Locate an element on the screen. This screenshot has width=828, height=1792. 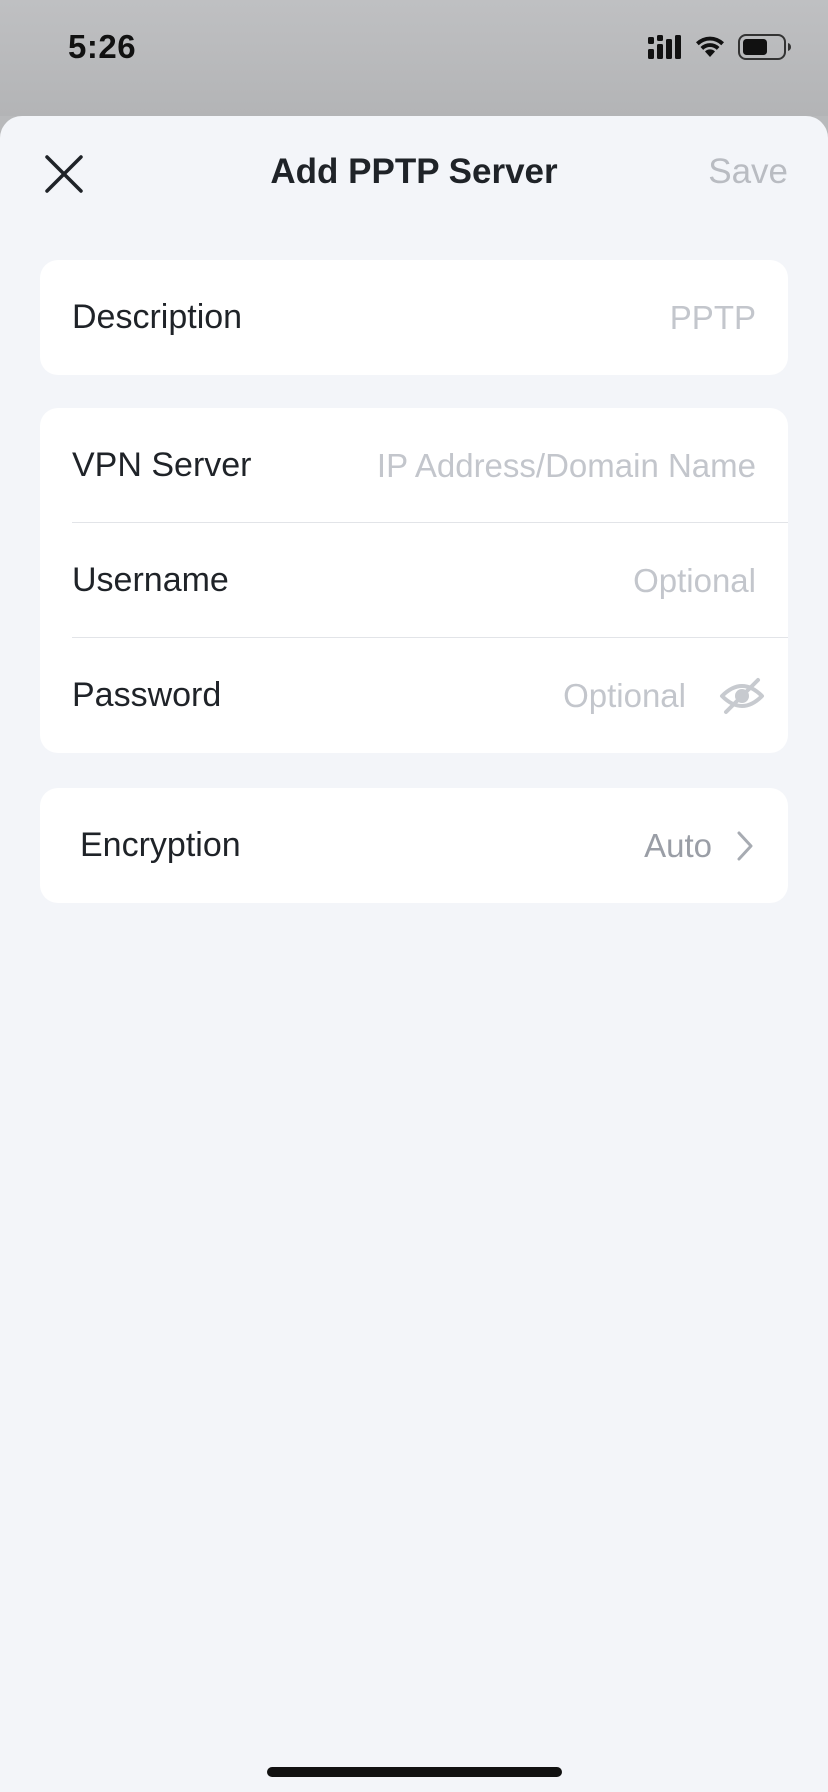
username-label: Username is located at coordinates (150, 580).